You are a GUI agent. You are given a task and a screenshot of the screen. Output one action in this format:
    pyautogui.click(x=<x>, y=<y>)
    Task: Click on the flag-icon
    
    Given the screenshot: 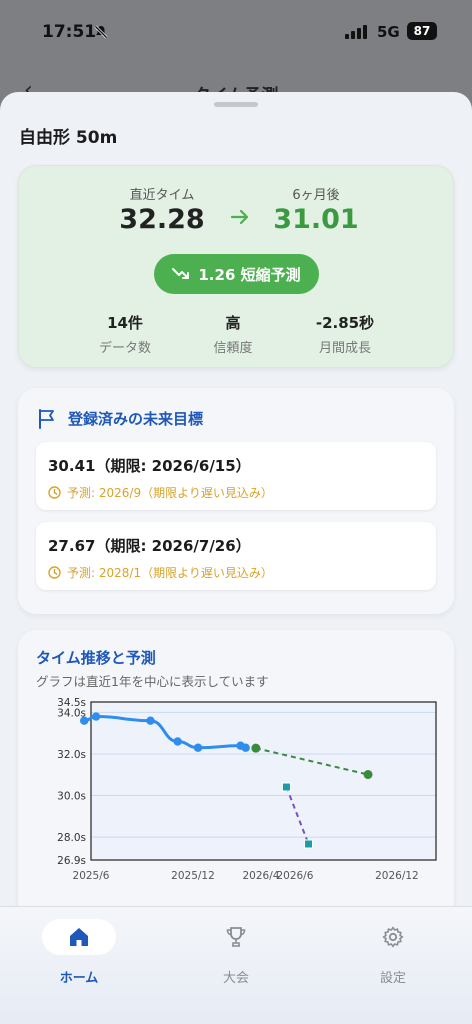 What is the action you would take?
    pyautogui.click(x=46, y=418)
    